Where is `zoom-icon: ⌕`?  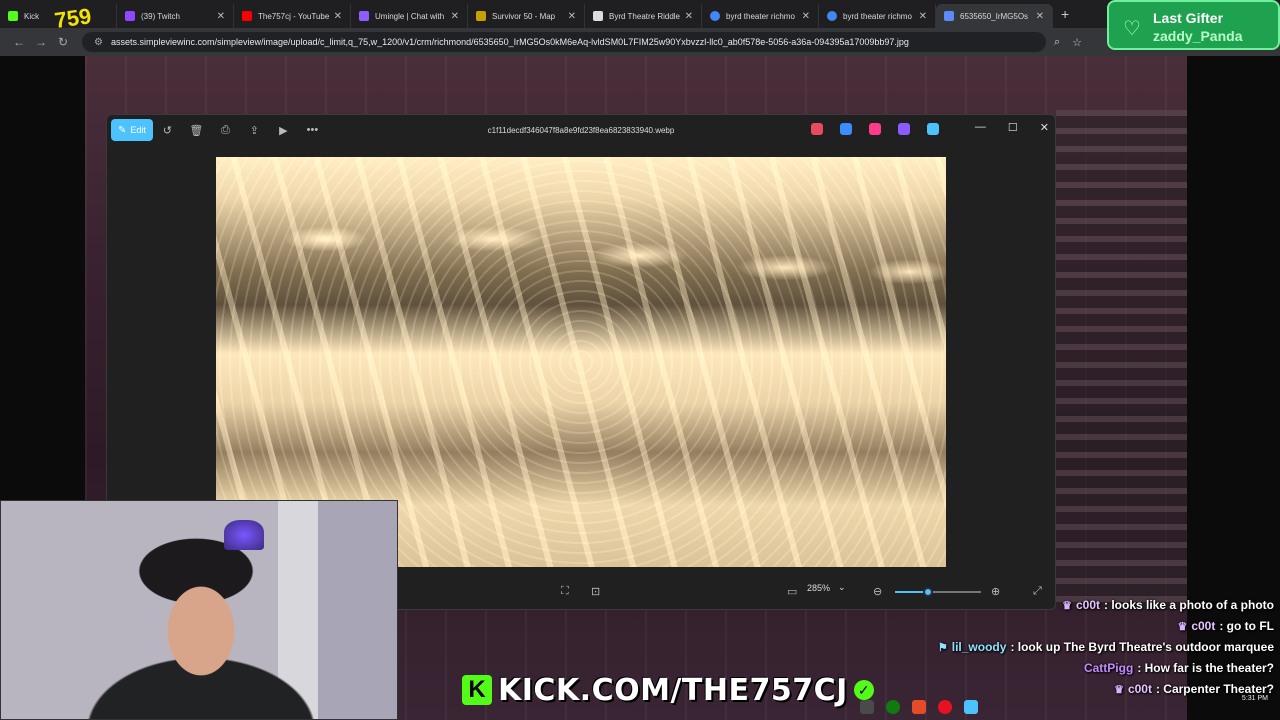
zoom-icon: ⌕ is located at coordinates (1057, 42).